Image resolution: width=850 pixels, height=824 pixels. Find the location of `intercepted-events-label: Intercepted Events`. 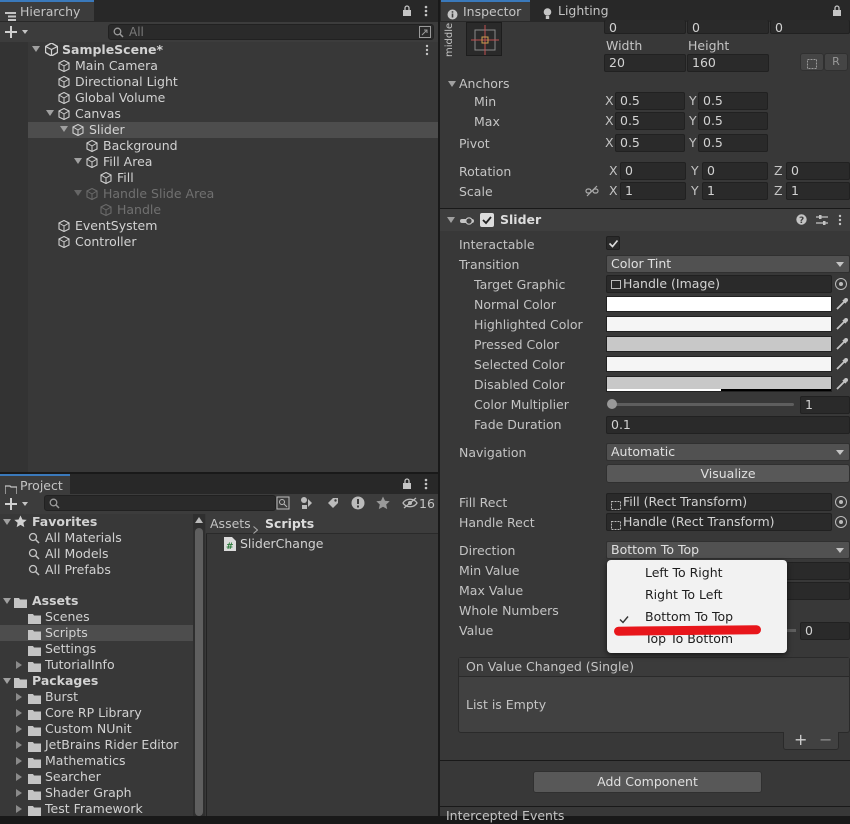

intercepted-events-label: Intercepted Events is located at coordinates (505, 816).